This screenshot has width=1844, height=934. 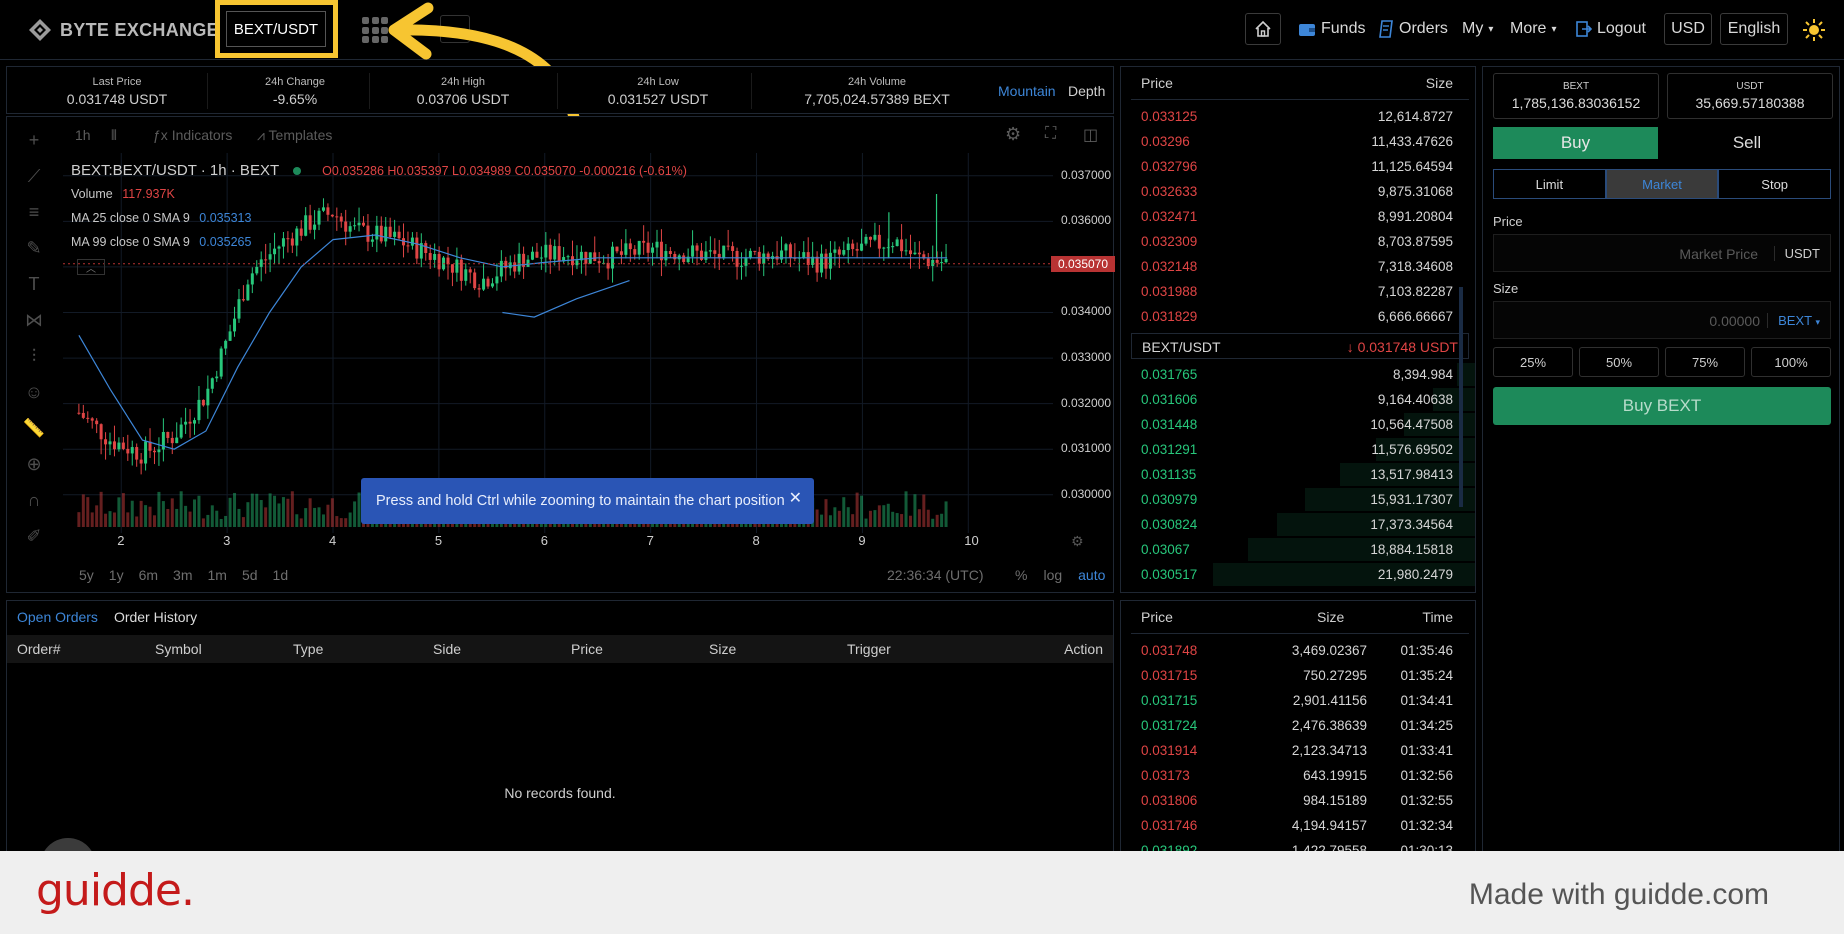 What do you see at coordinates (1298, 524) in the screenshot?
I see `bid-row: 0.030824 17,373.34564` at bounding box center [1298, 524].